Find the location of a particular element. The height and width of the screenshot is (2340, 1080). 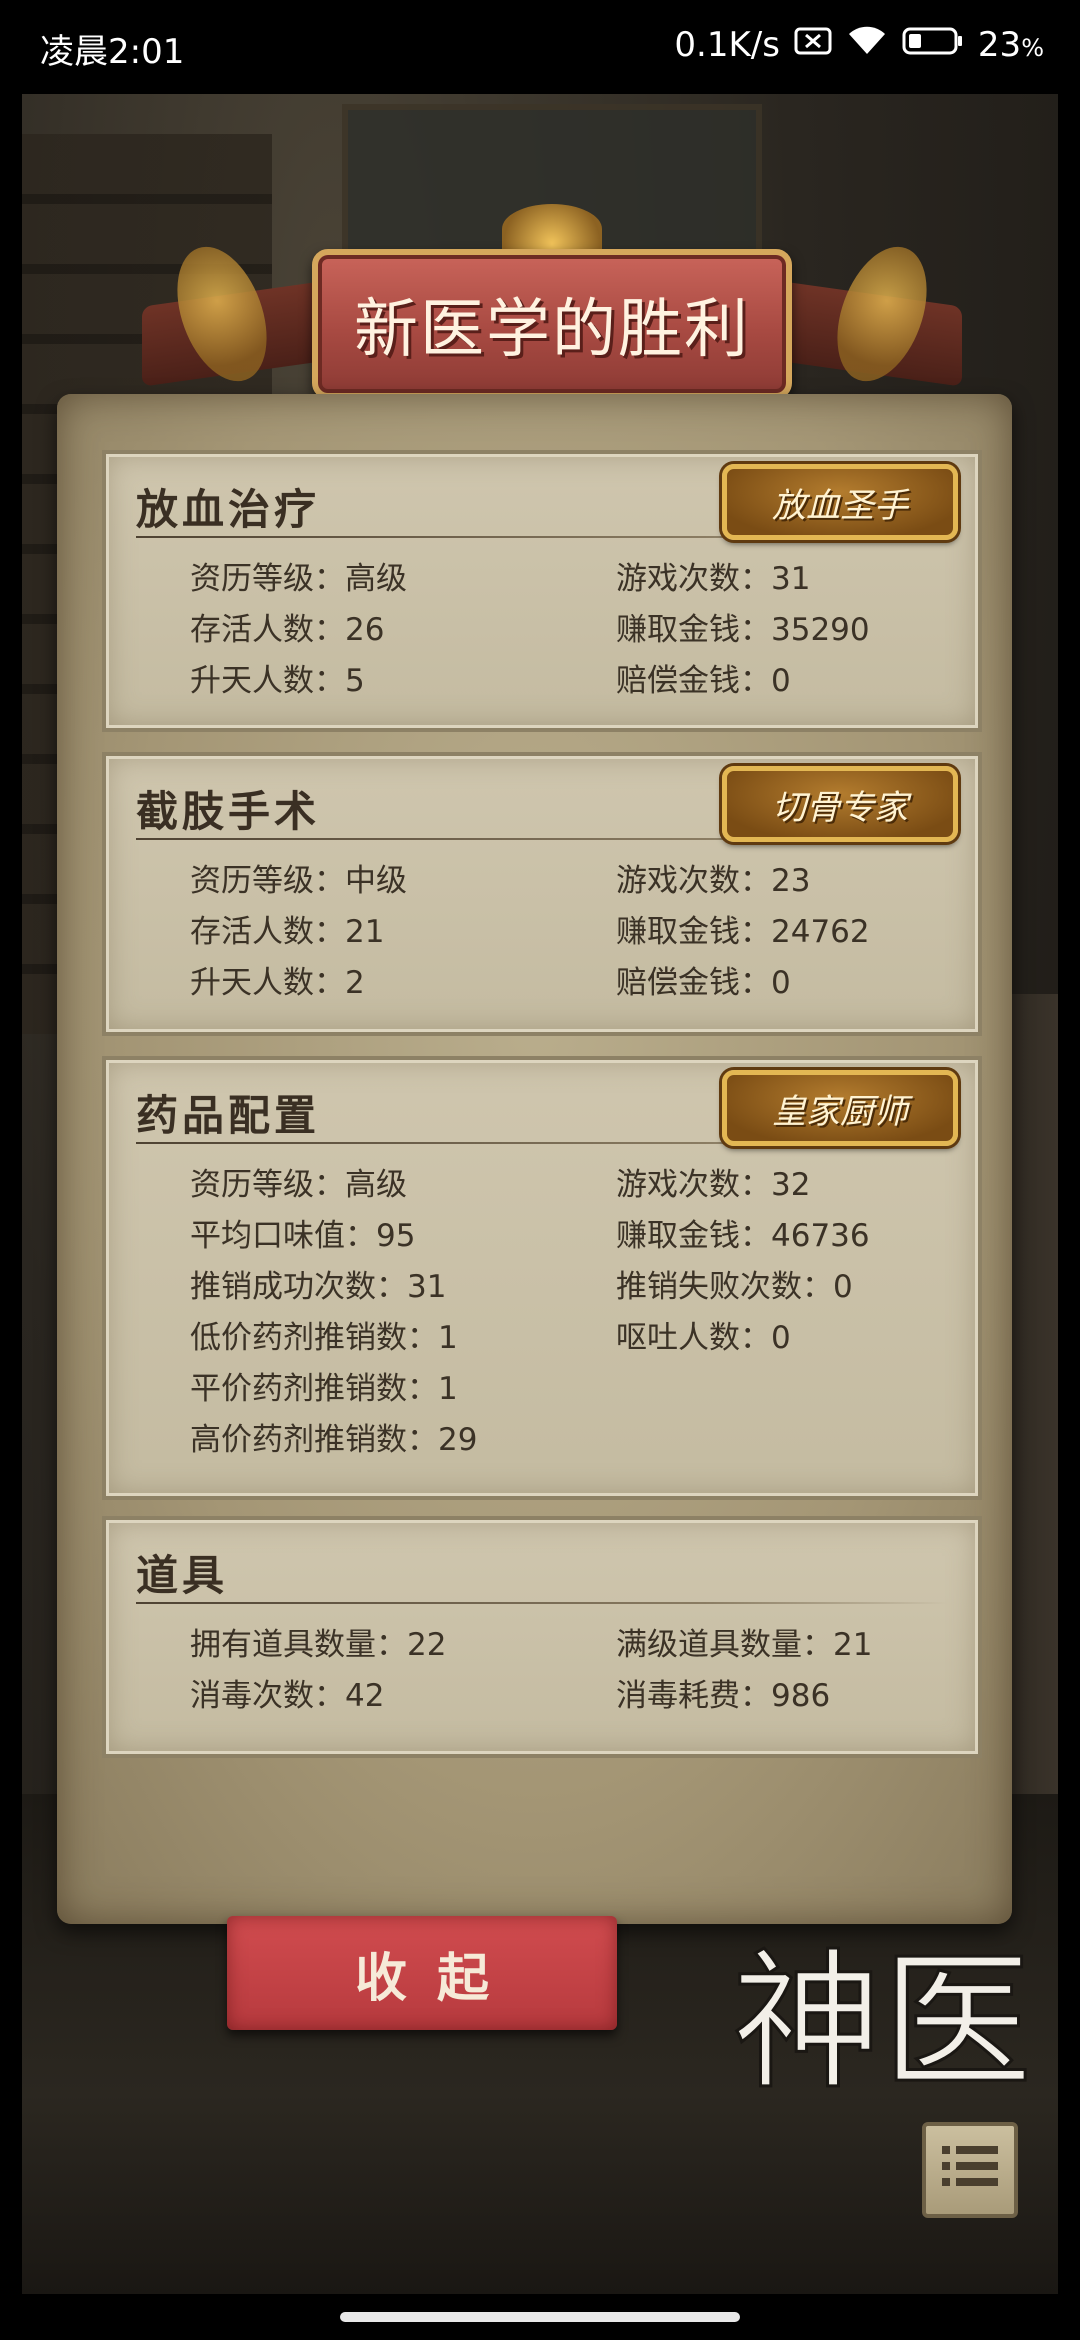

stat-item: 资历等级：中级 is located at coordinates (298, 881).